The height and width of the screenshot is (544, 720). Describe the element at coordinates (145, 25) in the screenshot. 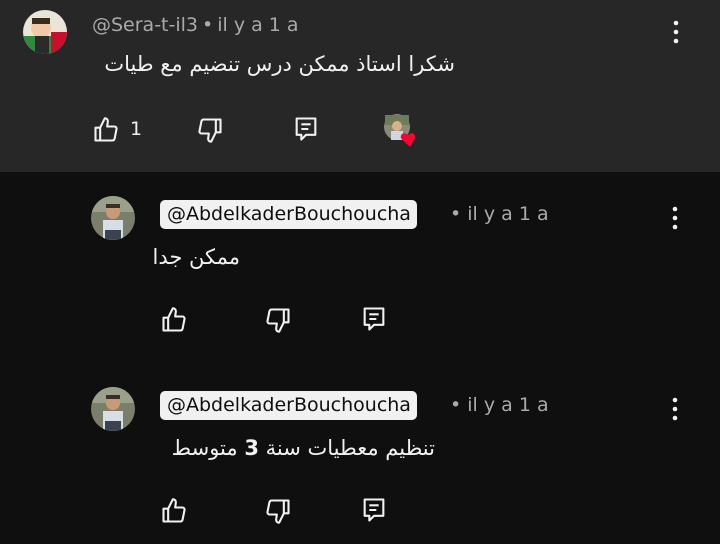

I see `author-name: @Sera-t-il3` at that location.